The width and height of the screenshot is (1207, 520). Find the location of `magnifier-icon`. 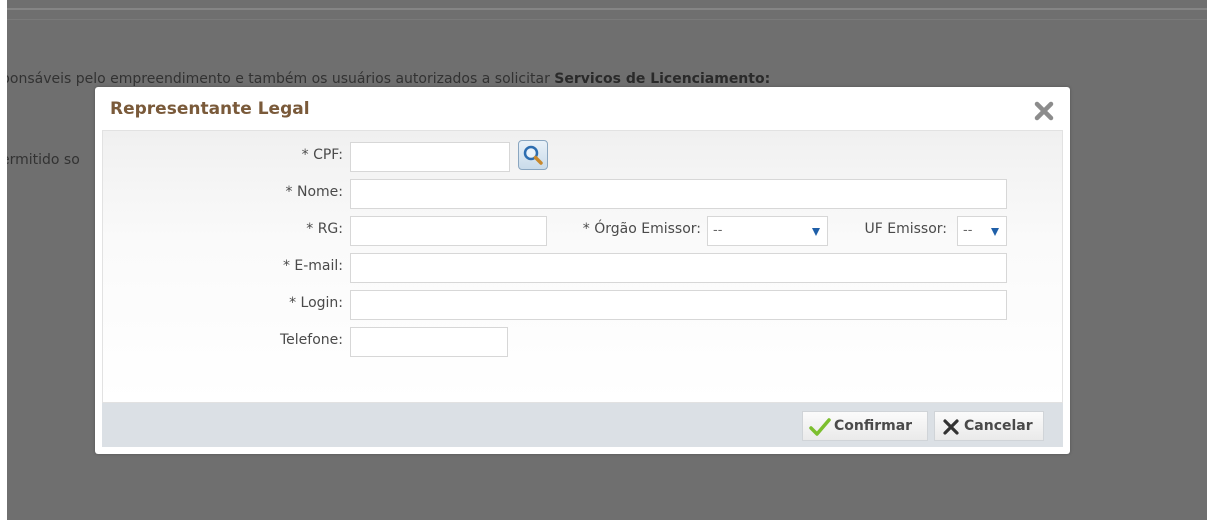

magnifier-icon is located at coordinates (533, 155).